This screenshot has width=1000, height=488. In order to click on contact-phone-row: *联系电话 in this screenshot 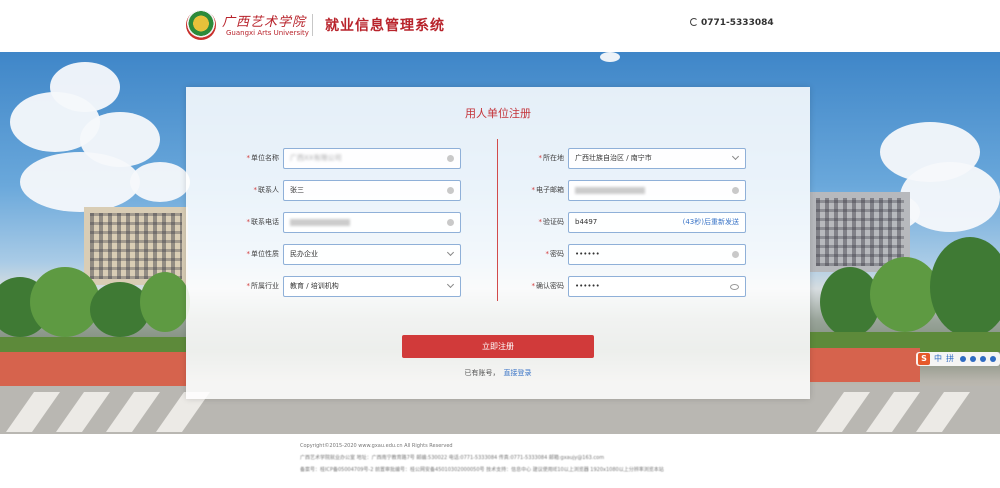, I will do `click(336, 222)`.